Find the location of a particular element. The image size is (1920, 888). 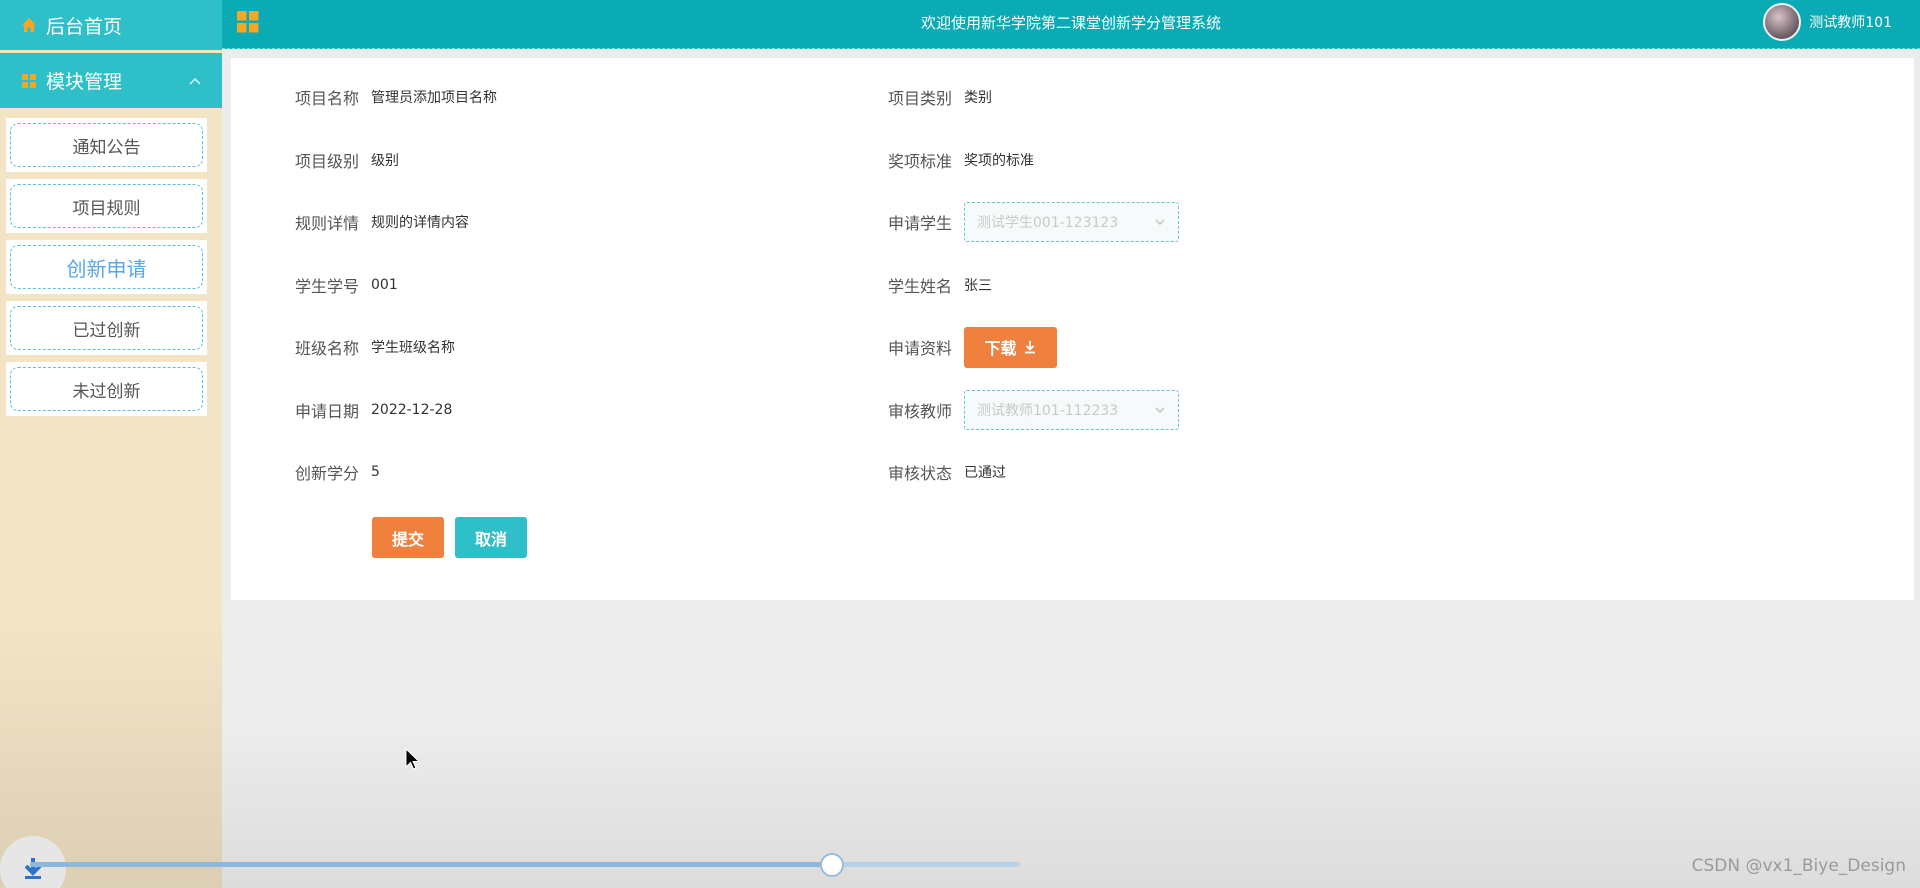

field-review-status: 审核状态 已通过 is located at coordinates (947, 472).